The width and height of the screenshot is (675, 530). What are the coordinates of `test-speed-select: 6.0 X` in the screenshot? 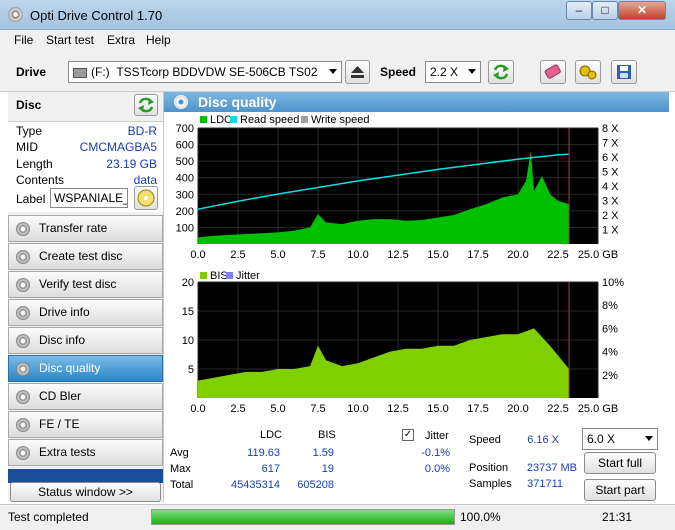 It's located at (620, 439).